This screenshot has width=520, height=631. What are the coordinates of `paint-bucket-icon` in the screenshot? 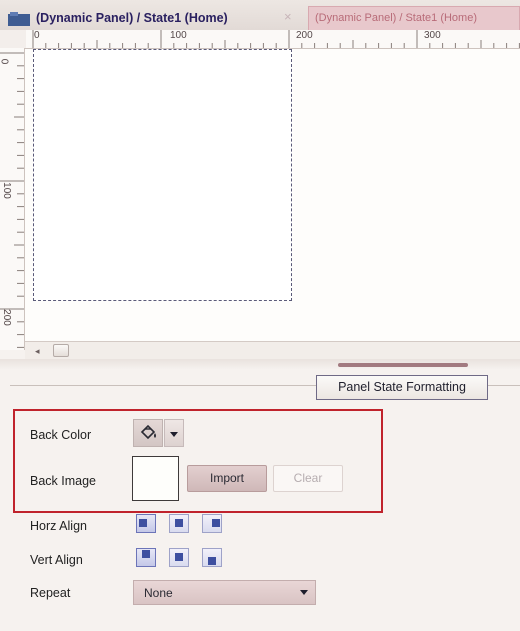 It's located at (148, 432).